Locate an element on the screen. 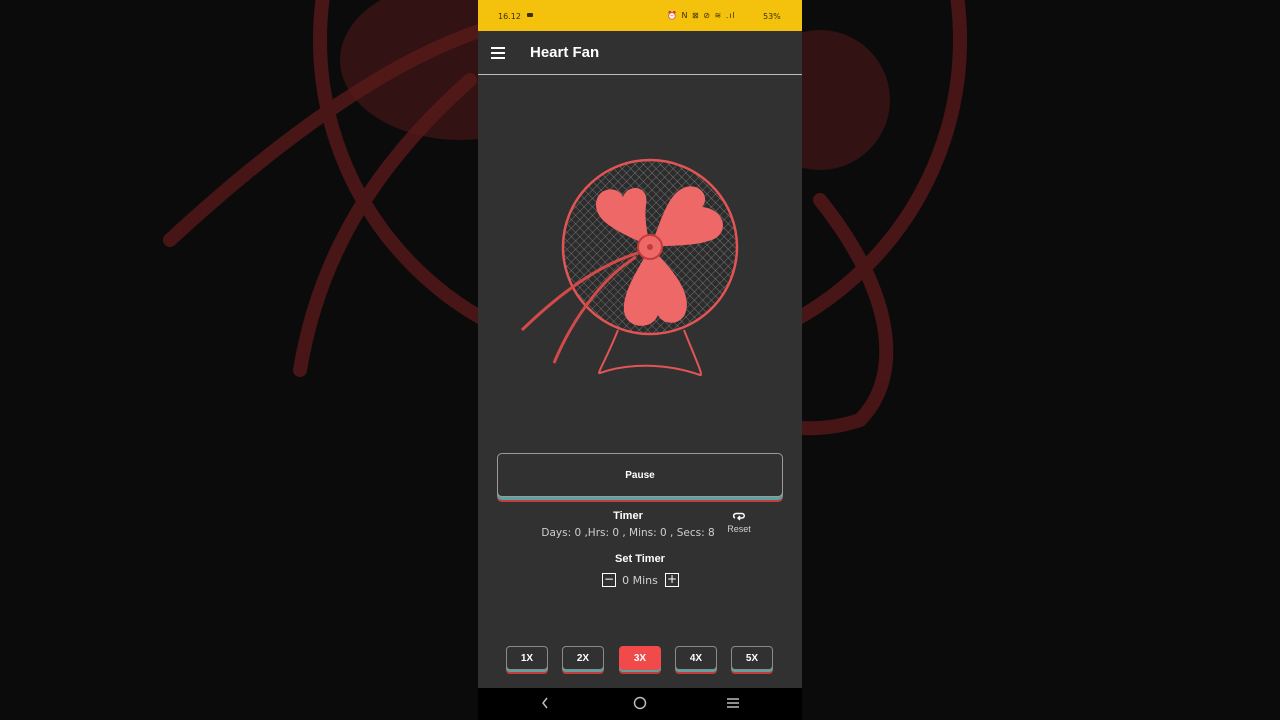 This screenshot has width=1280, height=720. set-timer-title: Set Timer is located at coordinates (640, 559).